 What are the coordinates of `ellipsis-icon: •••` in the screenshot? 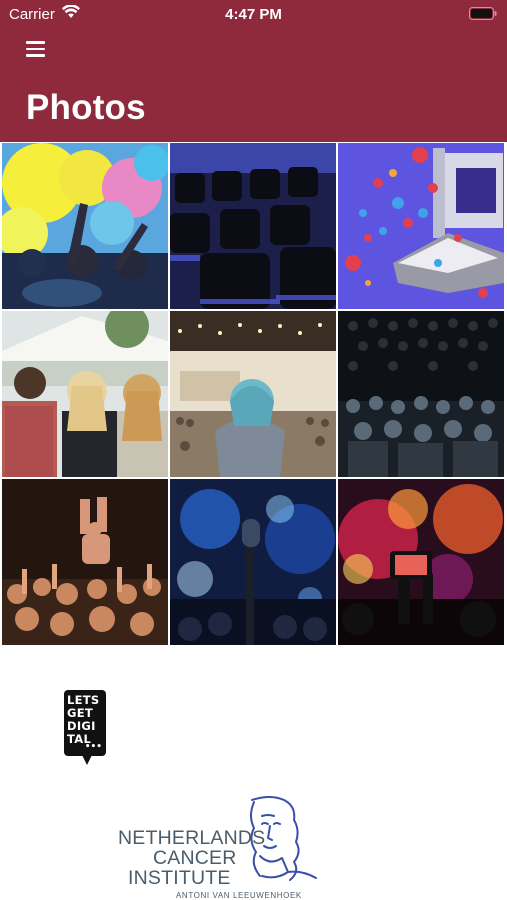 It's located at (93, 747).